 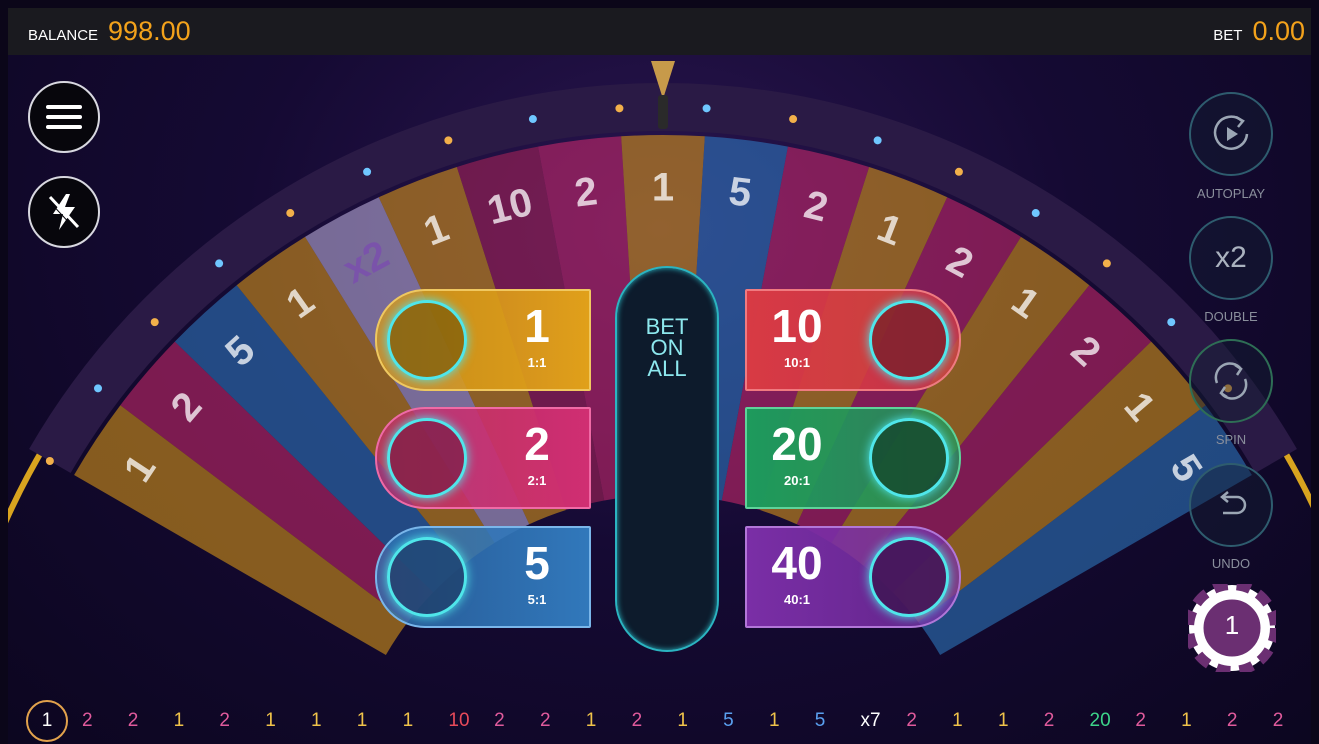 I want to click on bet-20-number: 20, so click(x=797, y=444).